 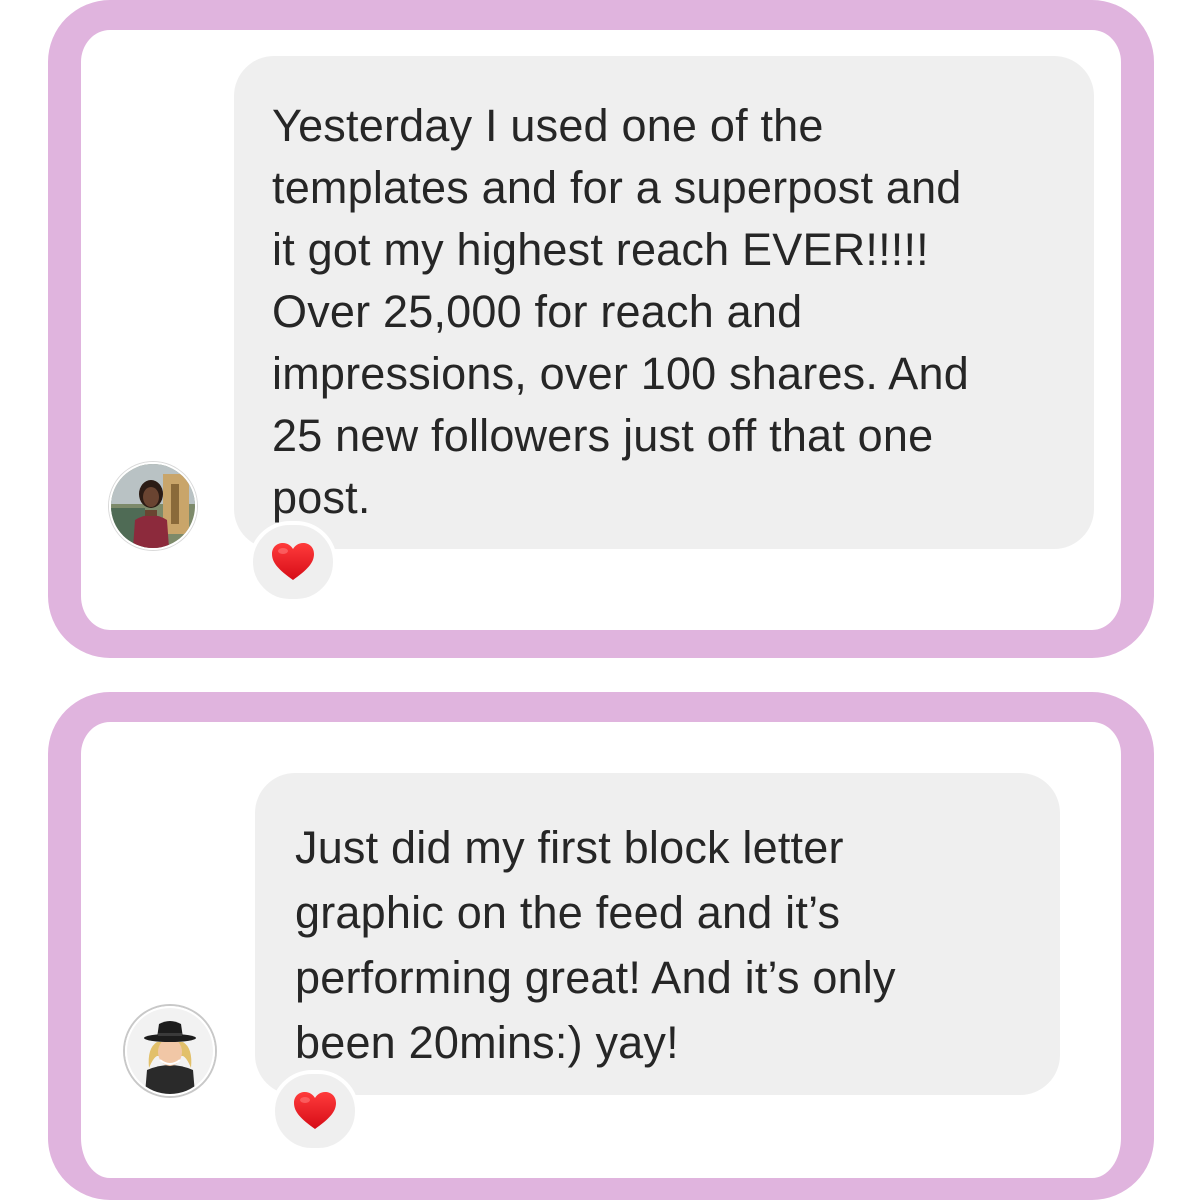 I want to click on message-line: Yesterday I used one of the, so click(x=548, y=125).